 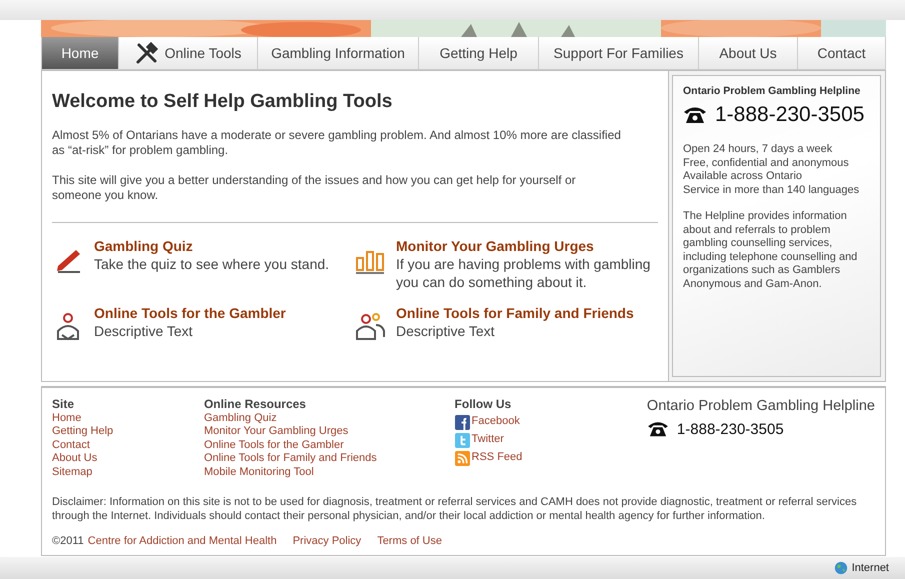 I want to click on footer-link: Mobile Monitoring Tool, so click(x=329, y=472).